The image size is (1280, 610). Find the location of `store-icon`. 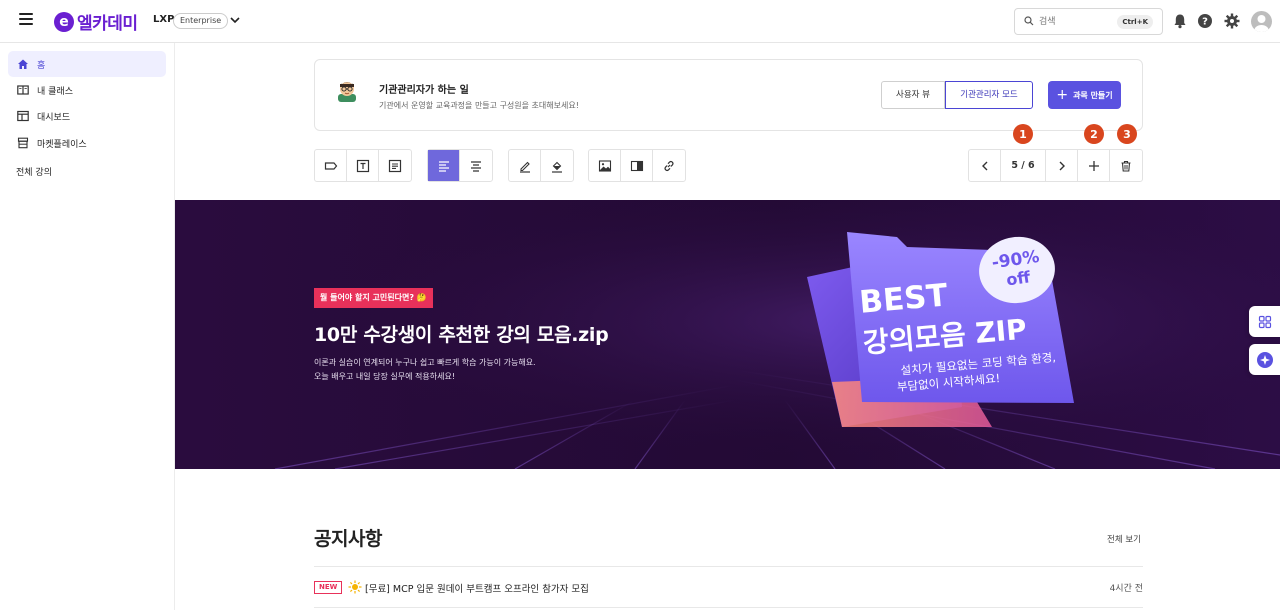

store-icon is located at coordinates (23, 143).